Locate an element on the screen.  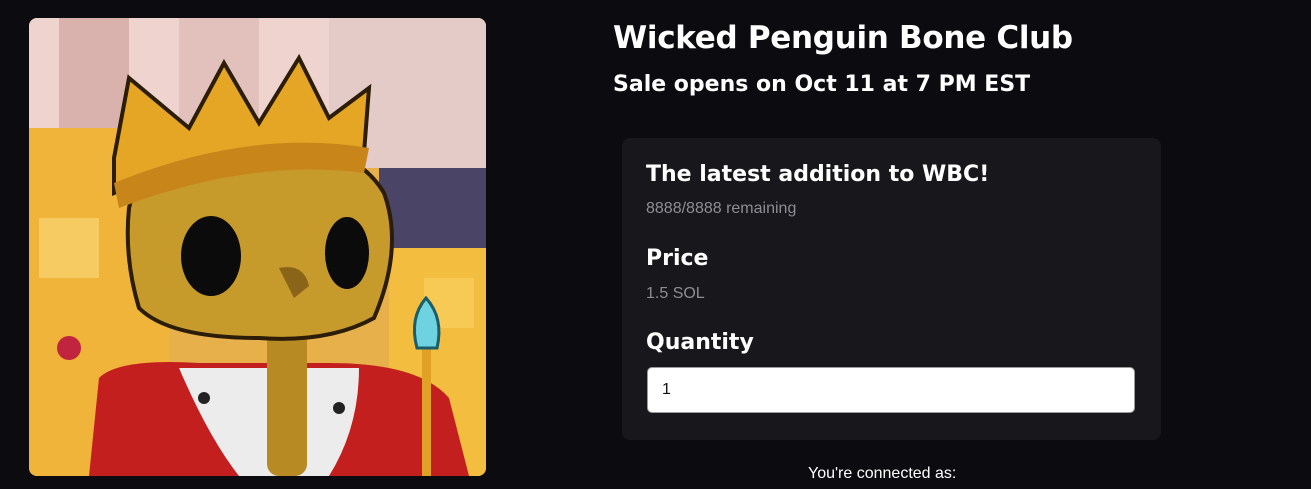
mint-headline: The latest addition to WBC! is located at coordinates (818, 174).